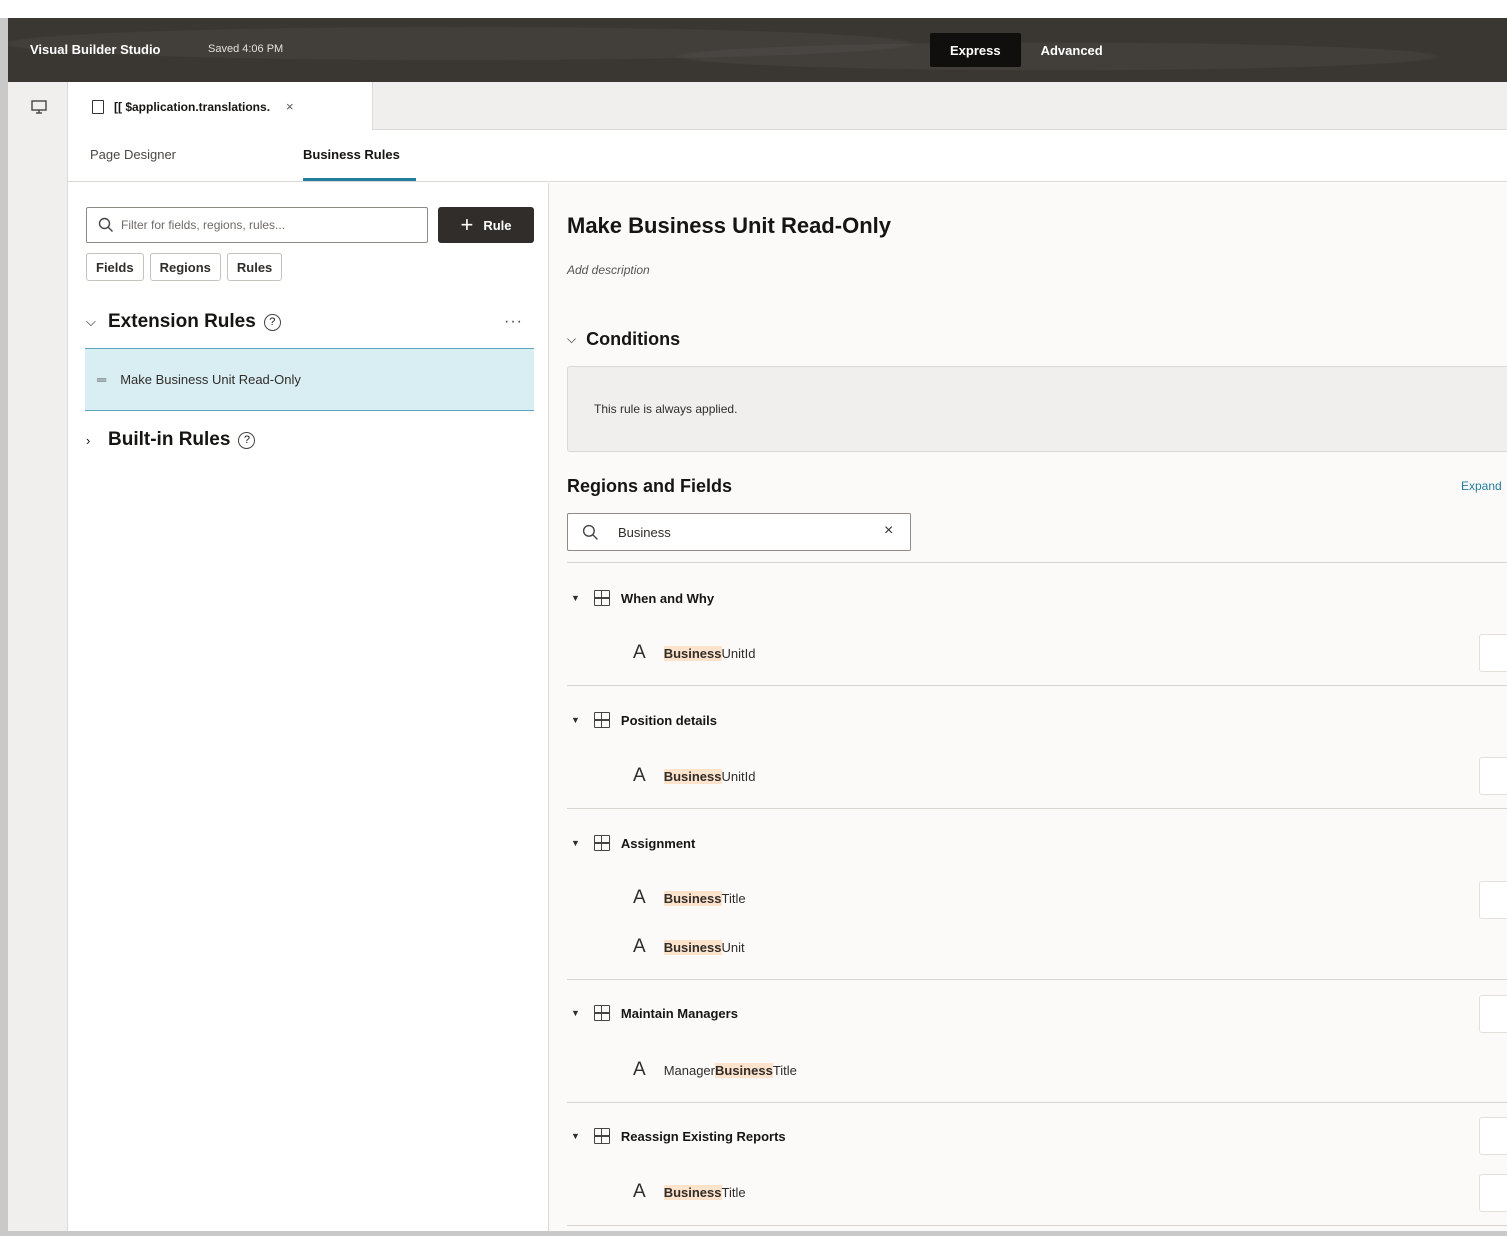  I want to click on rule-title: Make Business Unit Read-Only, so click(729, 226).